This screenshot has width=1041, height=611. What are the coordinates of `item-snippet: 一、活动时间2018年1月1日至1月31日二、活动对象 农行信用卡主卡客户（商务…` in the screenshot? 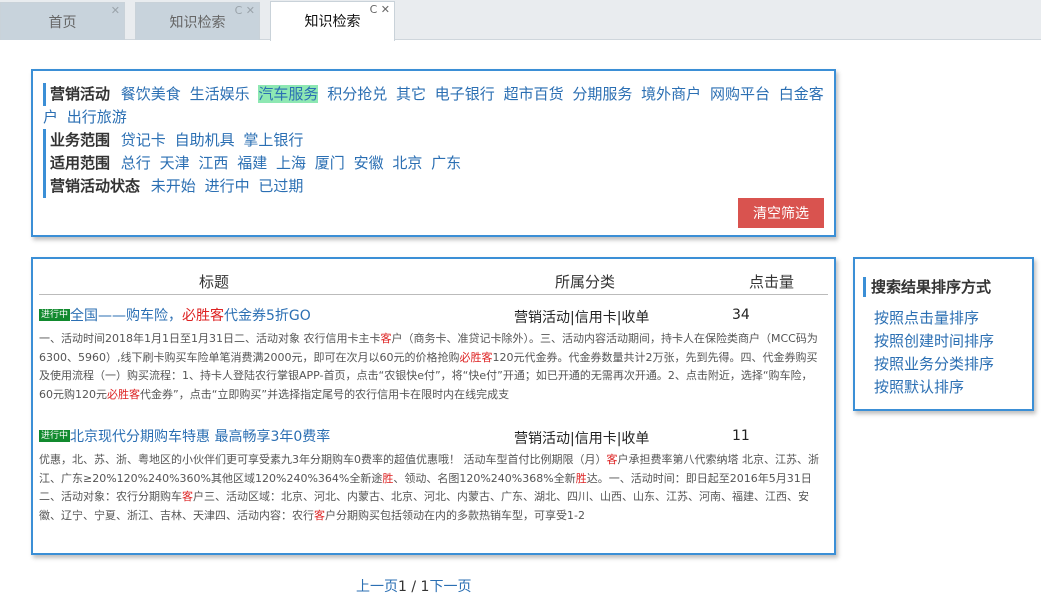 It's located at (433, 367).